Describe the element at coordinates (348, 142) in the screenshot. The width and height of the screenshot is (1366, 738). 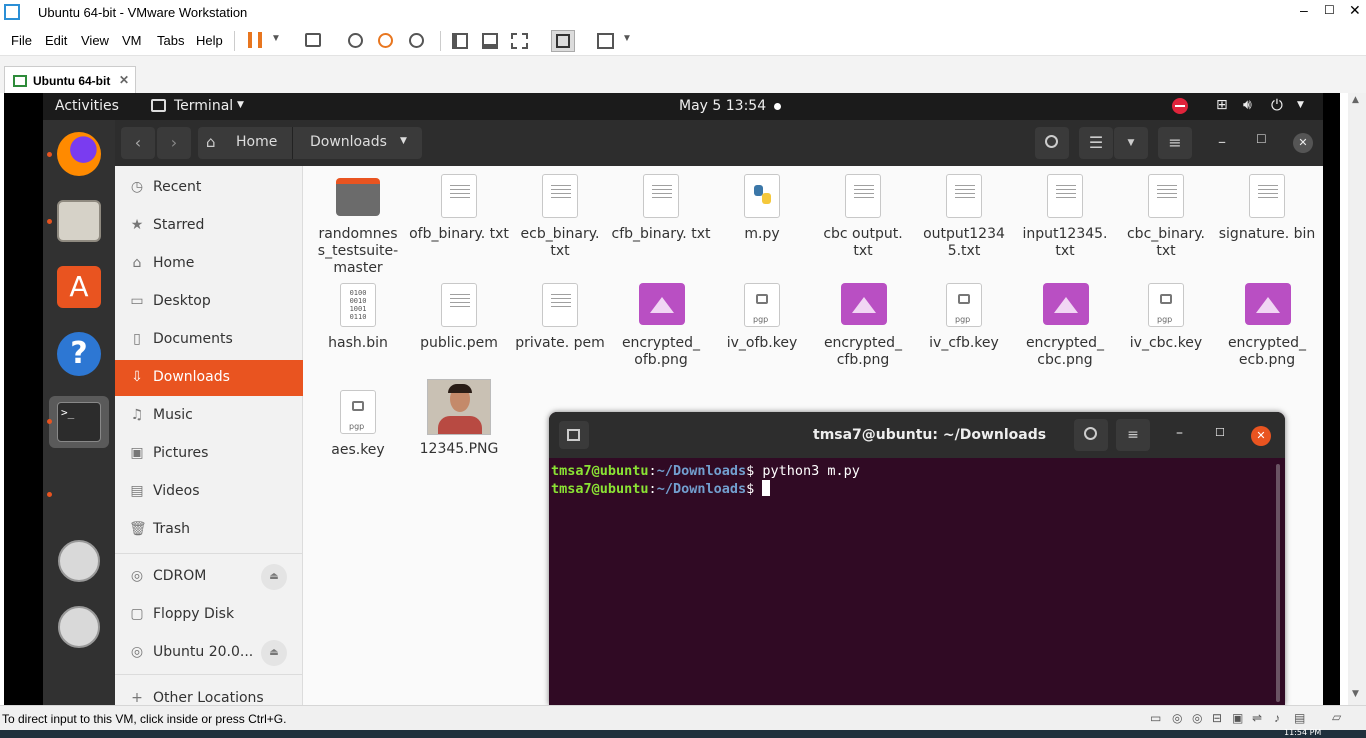
I see `breadcrumb-current: Downloads` at that location.